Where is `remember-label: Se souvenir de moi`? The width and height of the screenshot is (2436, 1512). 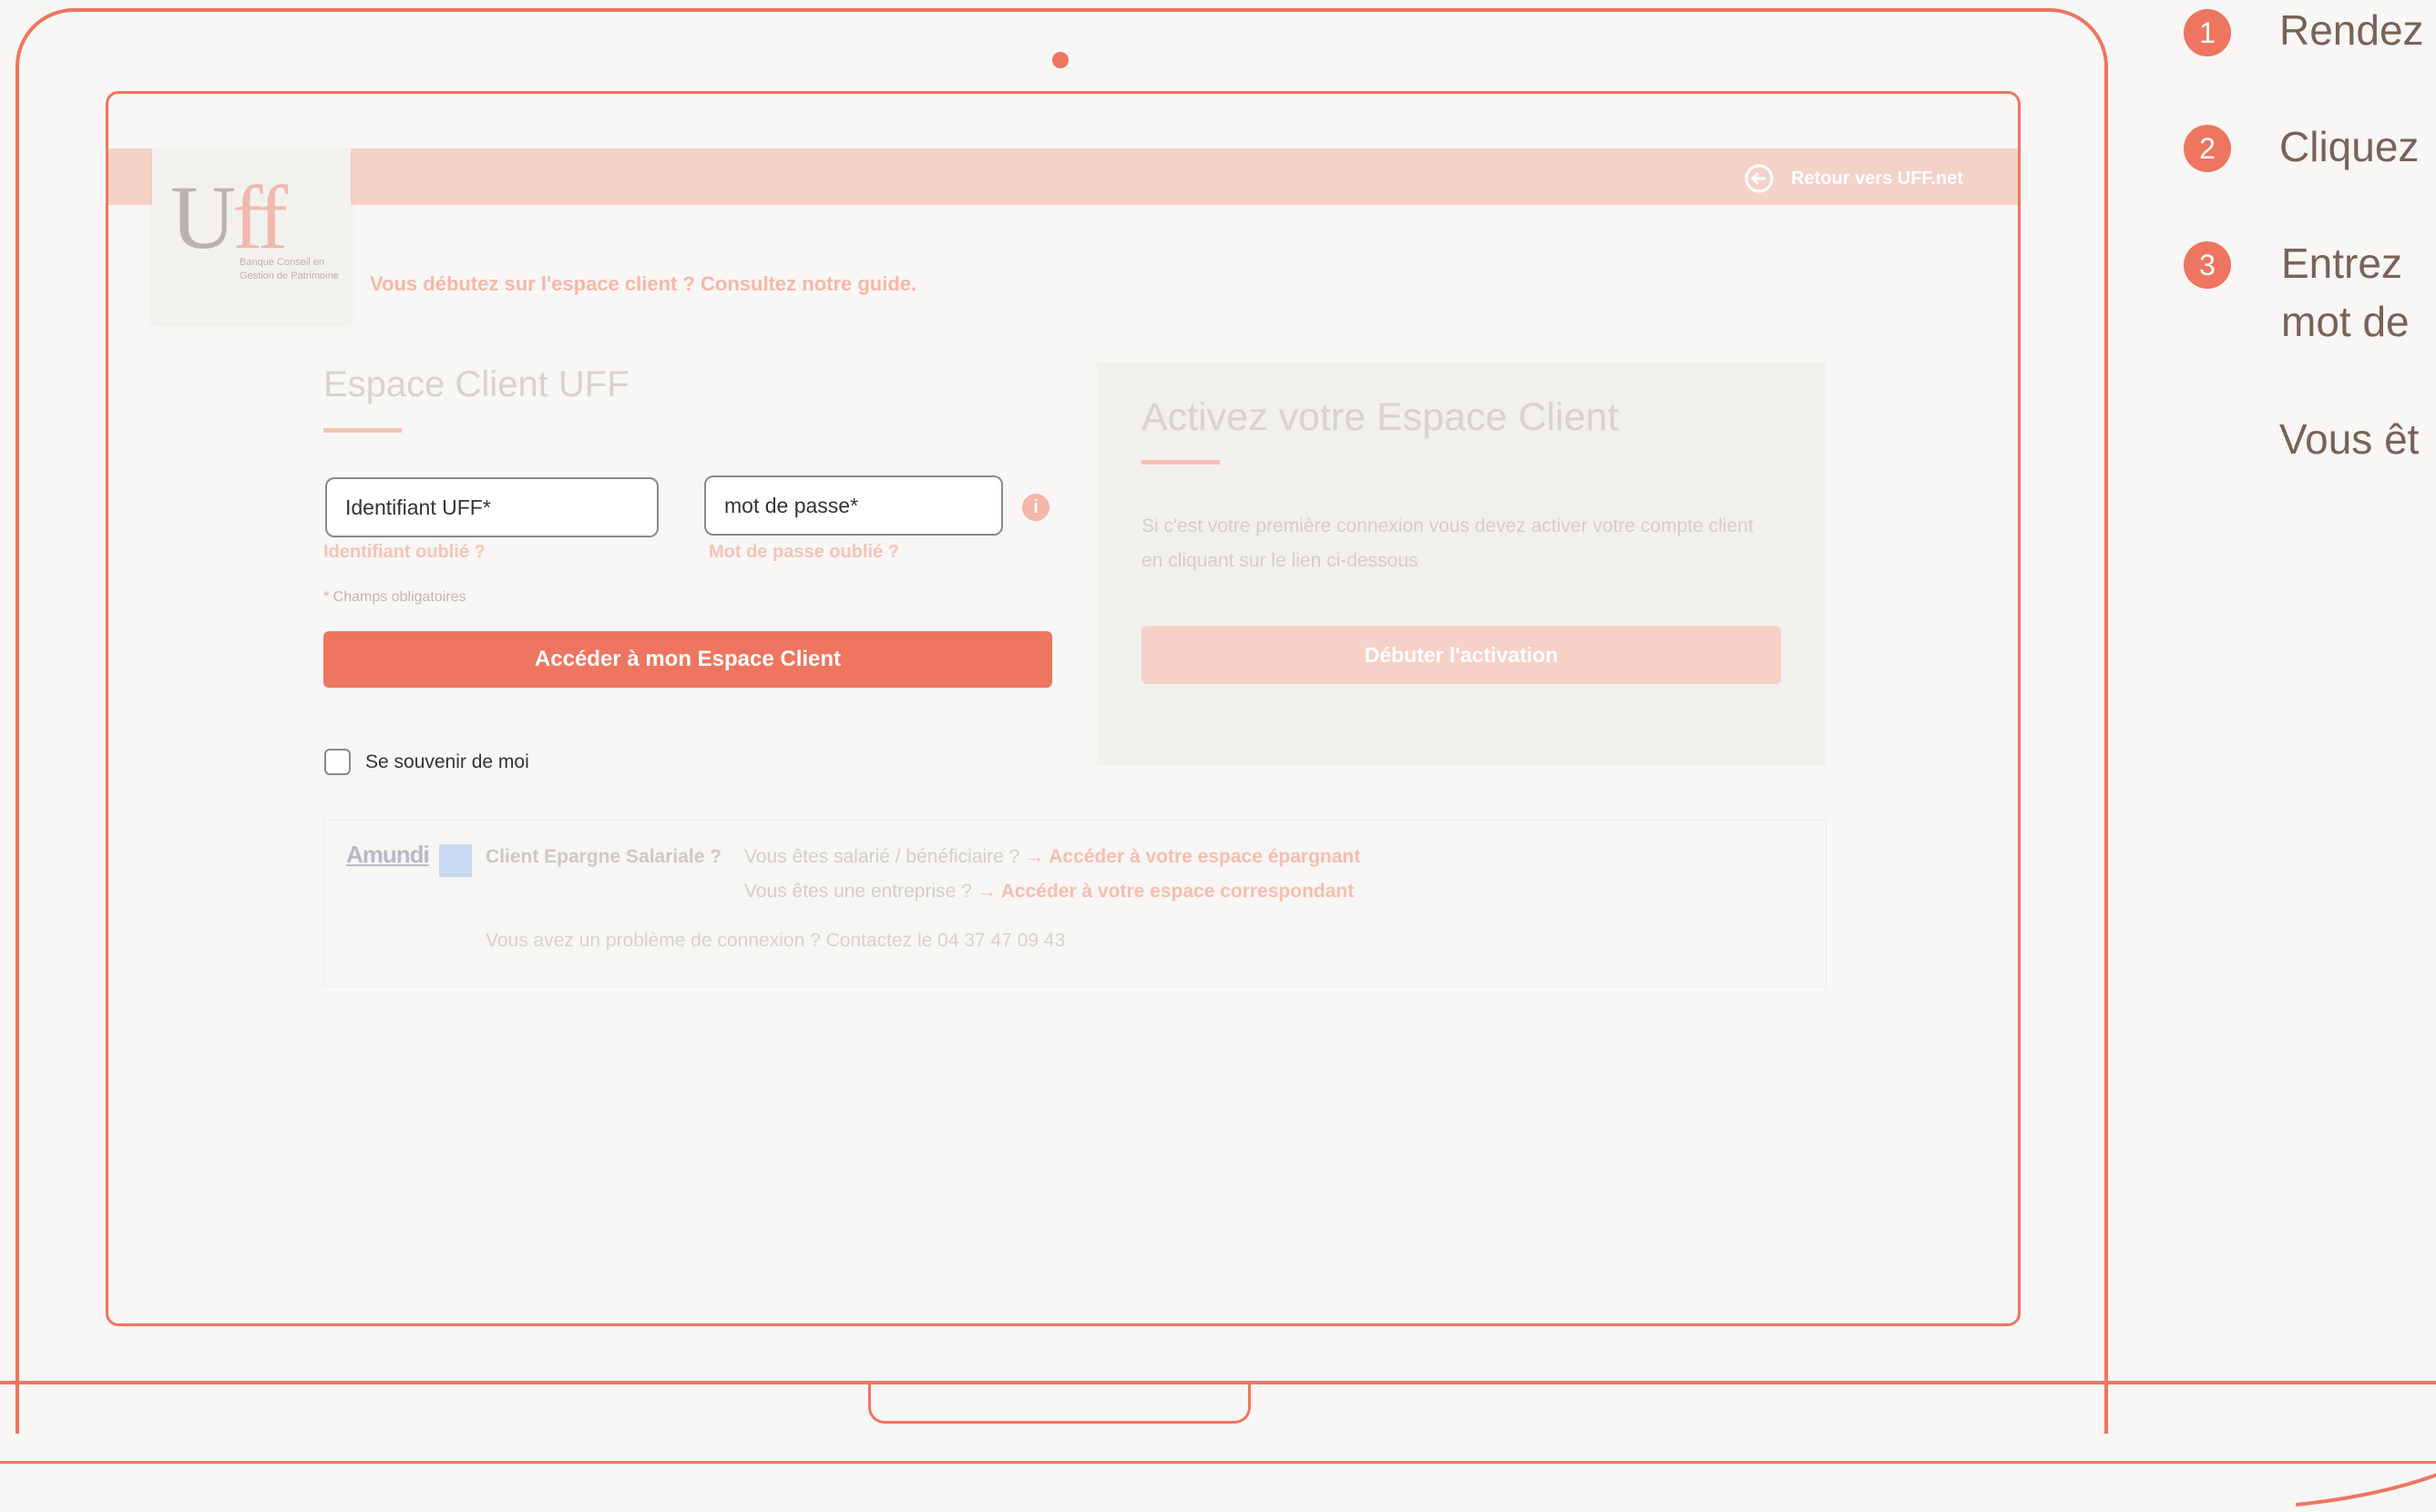
remember-label: Se souvenir de moi is located at coordinates (447, 762).